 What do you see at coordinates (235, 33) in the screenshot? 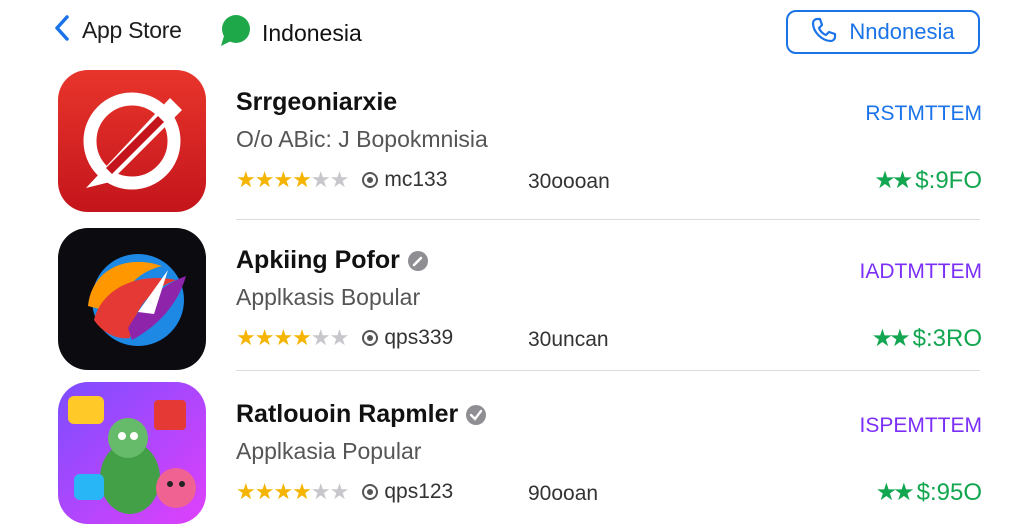
I see `chat-bubble-icon` at bounding box center [235, 33].